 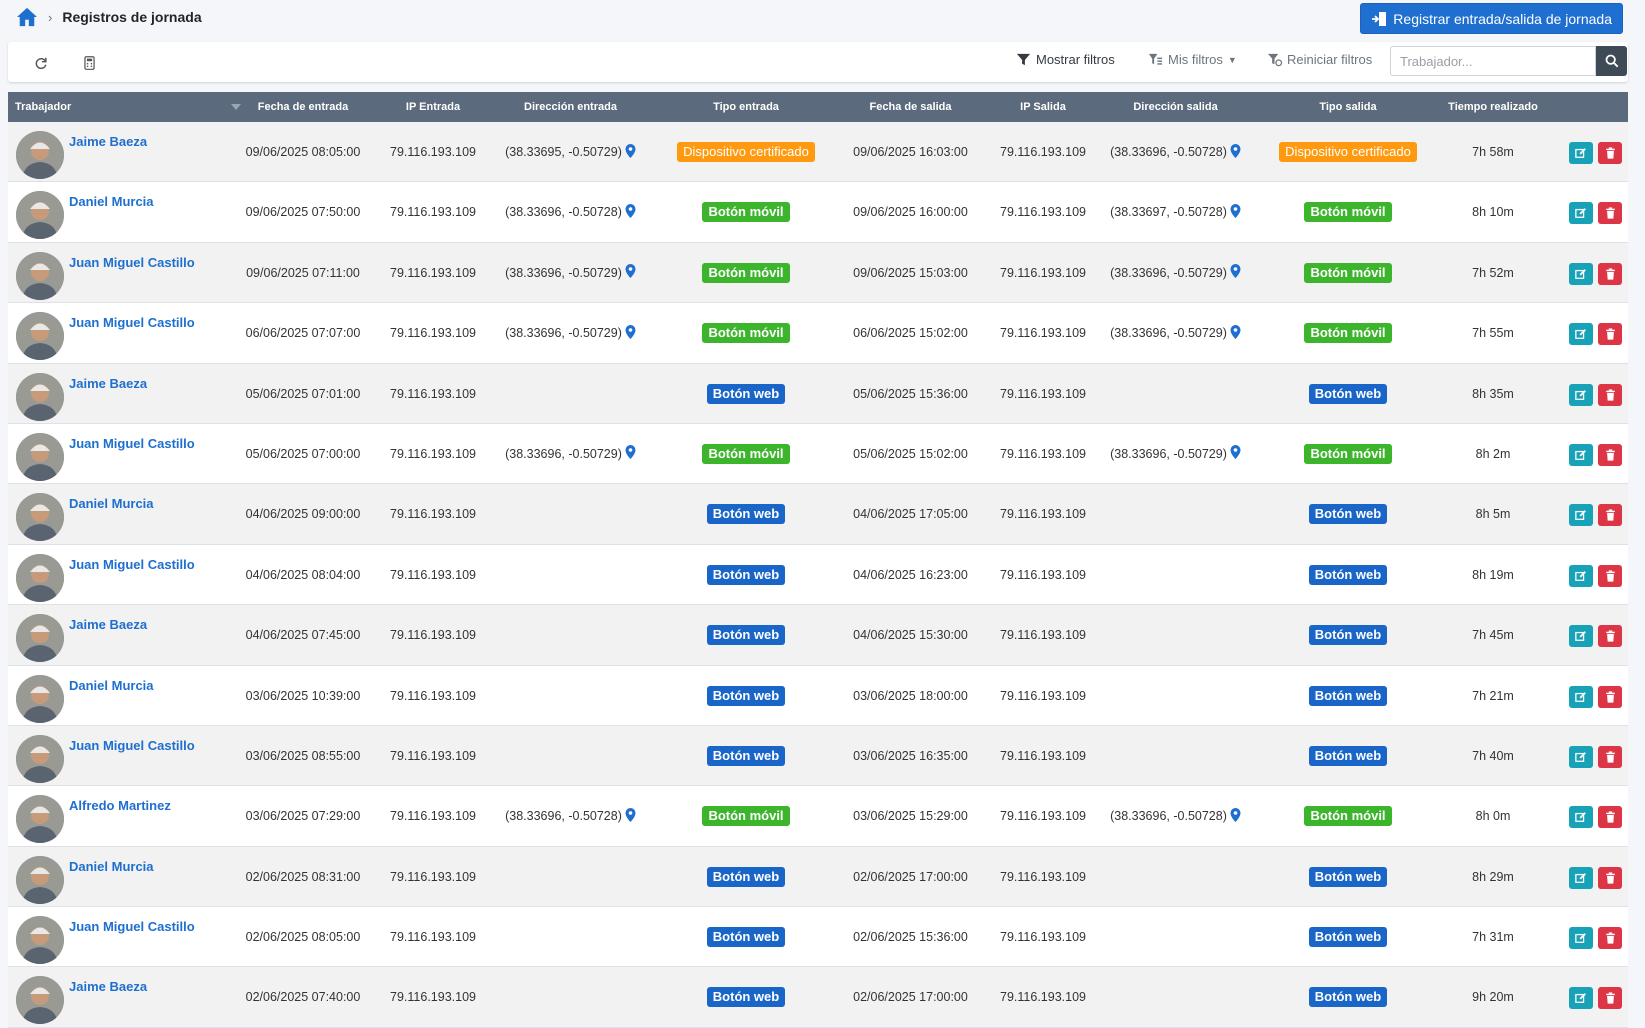 What do you see at coordinates (27, 17) in the screenshot?
I see `home-icon` at bounding box center [27, 17].